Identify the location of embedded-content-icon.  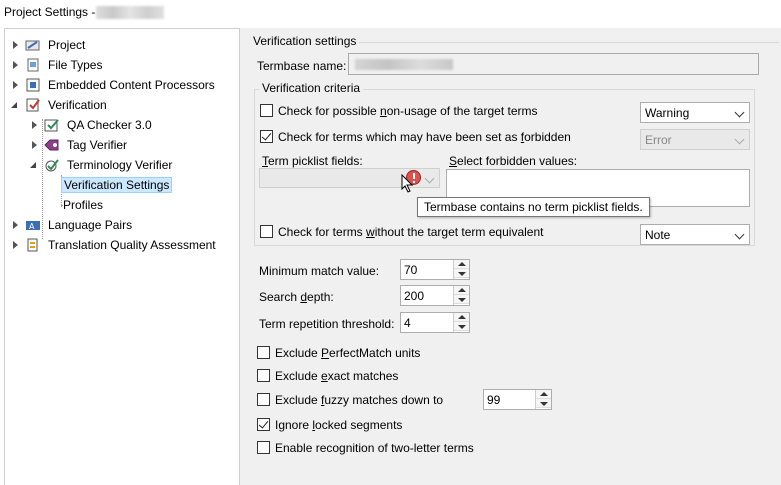
(33, 85).